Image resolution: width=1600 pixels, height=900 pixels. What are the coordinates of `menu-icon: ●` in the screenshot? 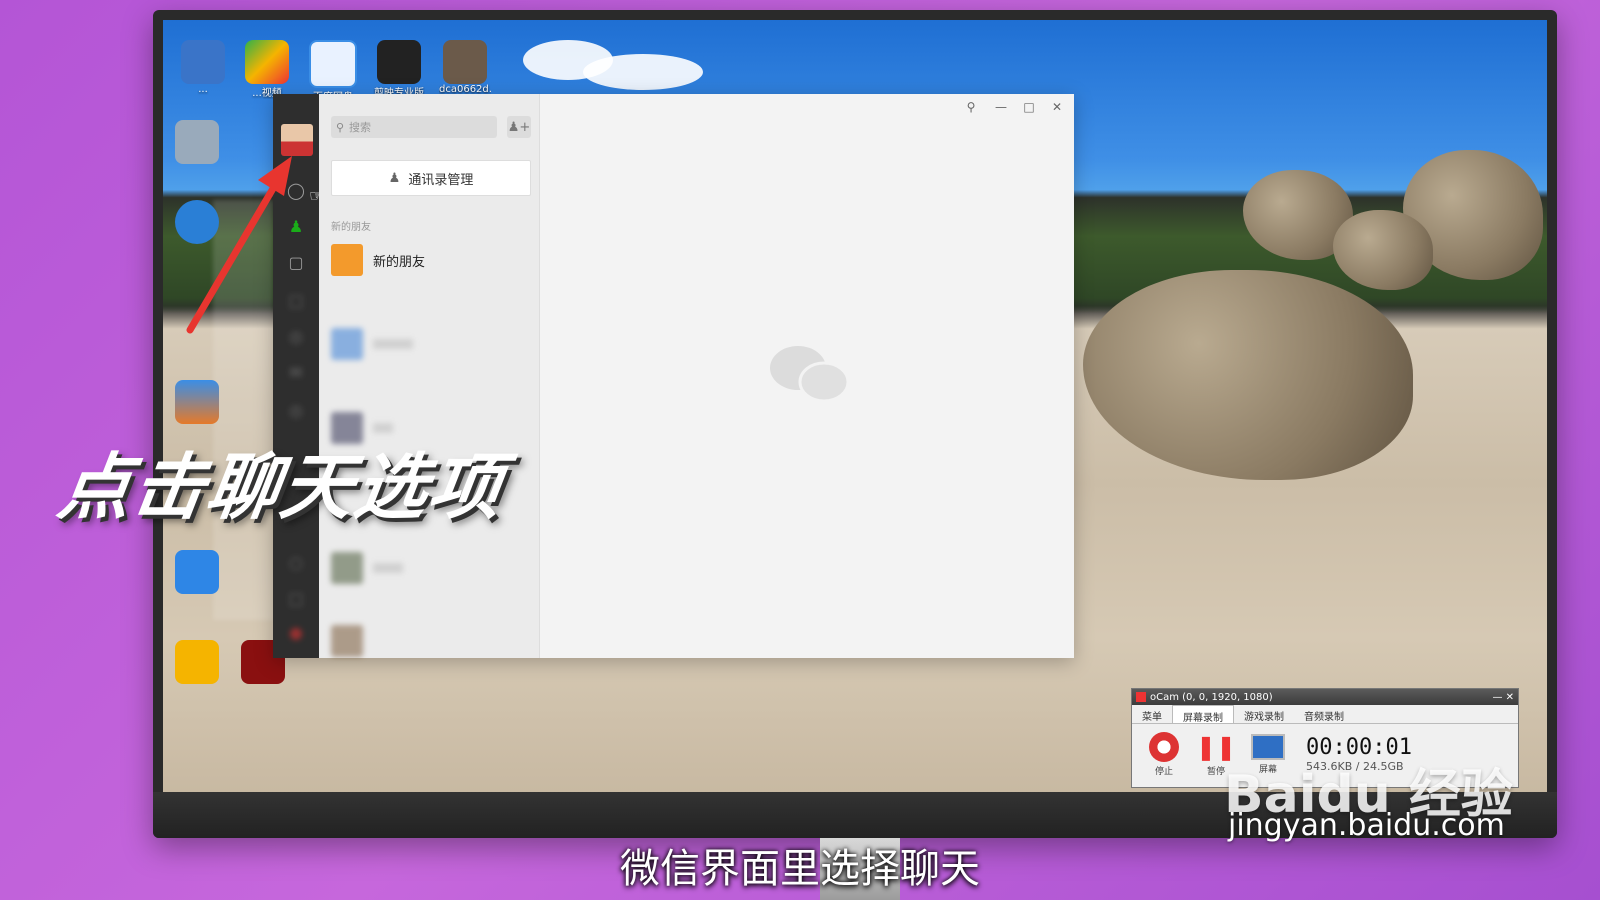 It's located at (296, 632).